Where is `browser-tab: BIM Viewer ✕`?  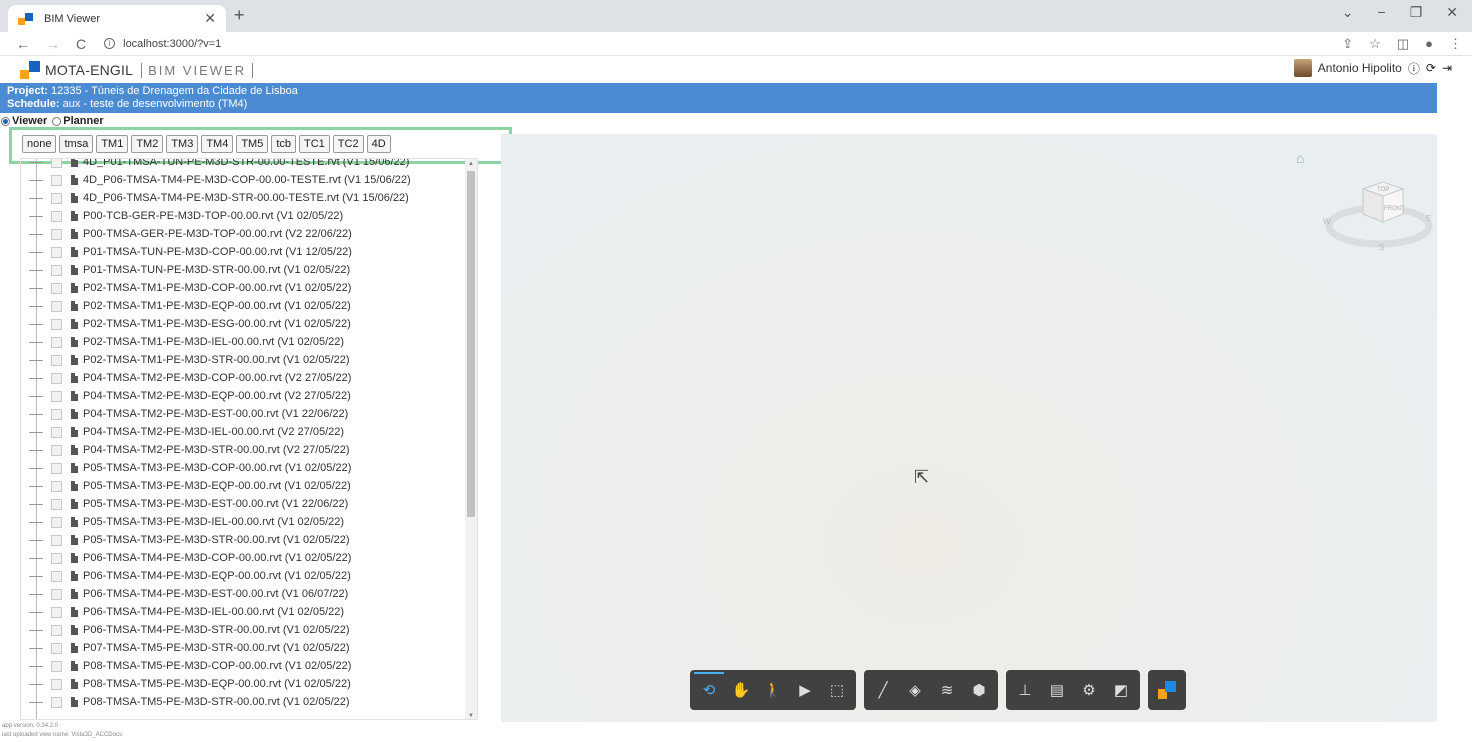 browser-tab: BIM Viewer ✕ is located at coordinates (117, 18).